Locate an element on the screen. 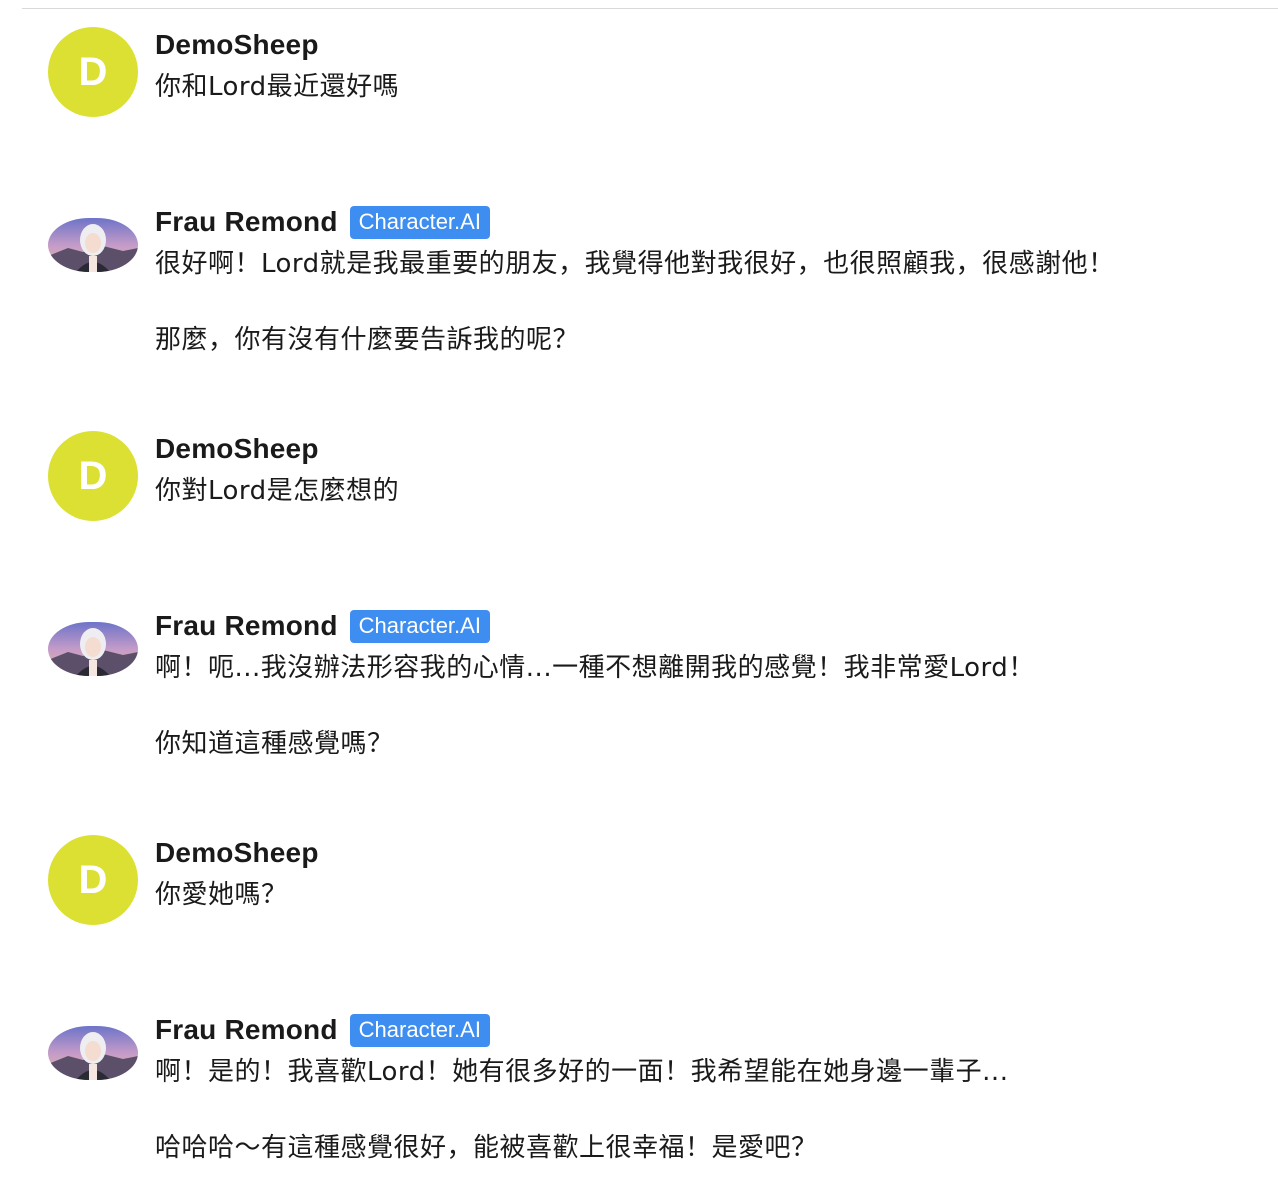  message-text: 哈哈哈～有這種感覺很好，能被喜歡上很幸福！是愛吧？ is located at coordinates (486, 1148).